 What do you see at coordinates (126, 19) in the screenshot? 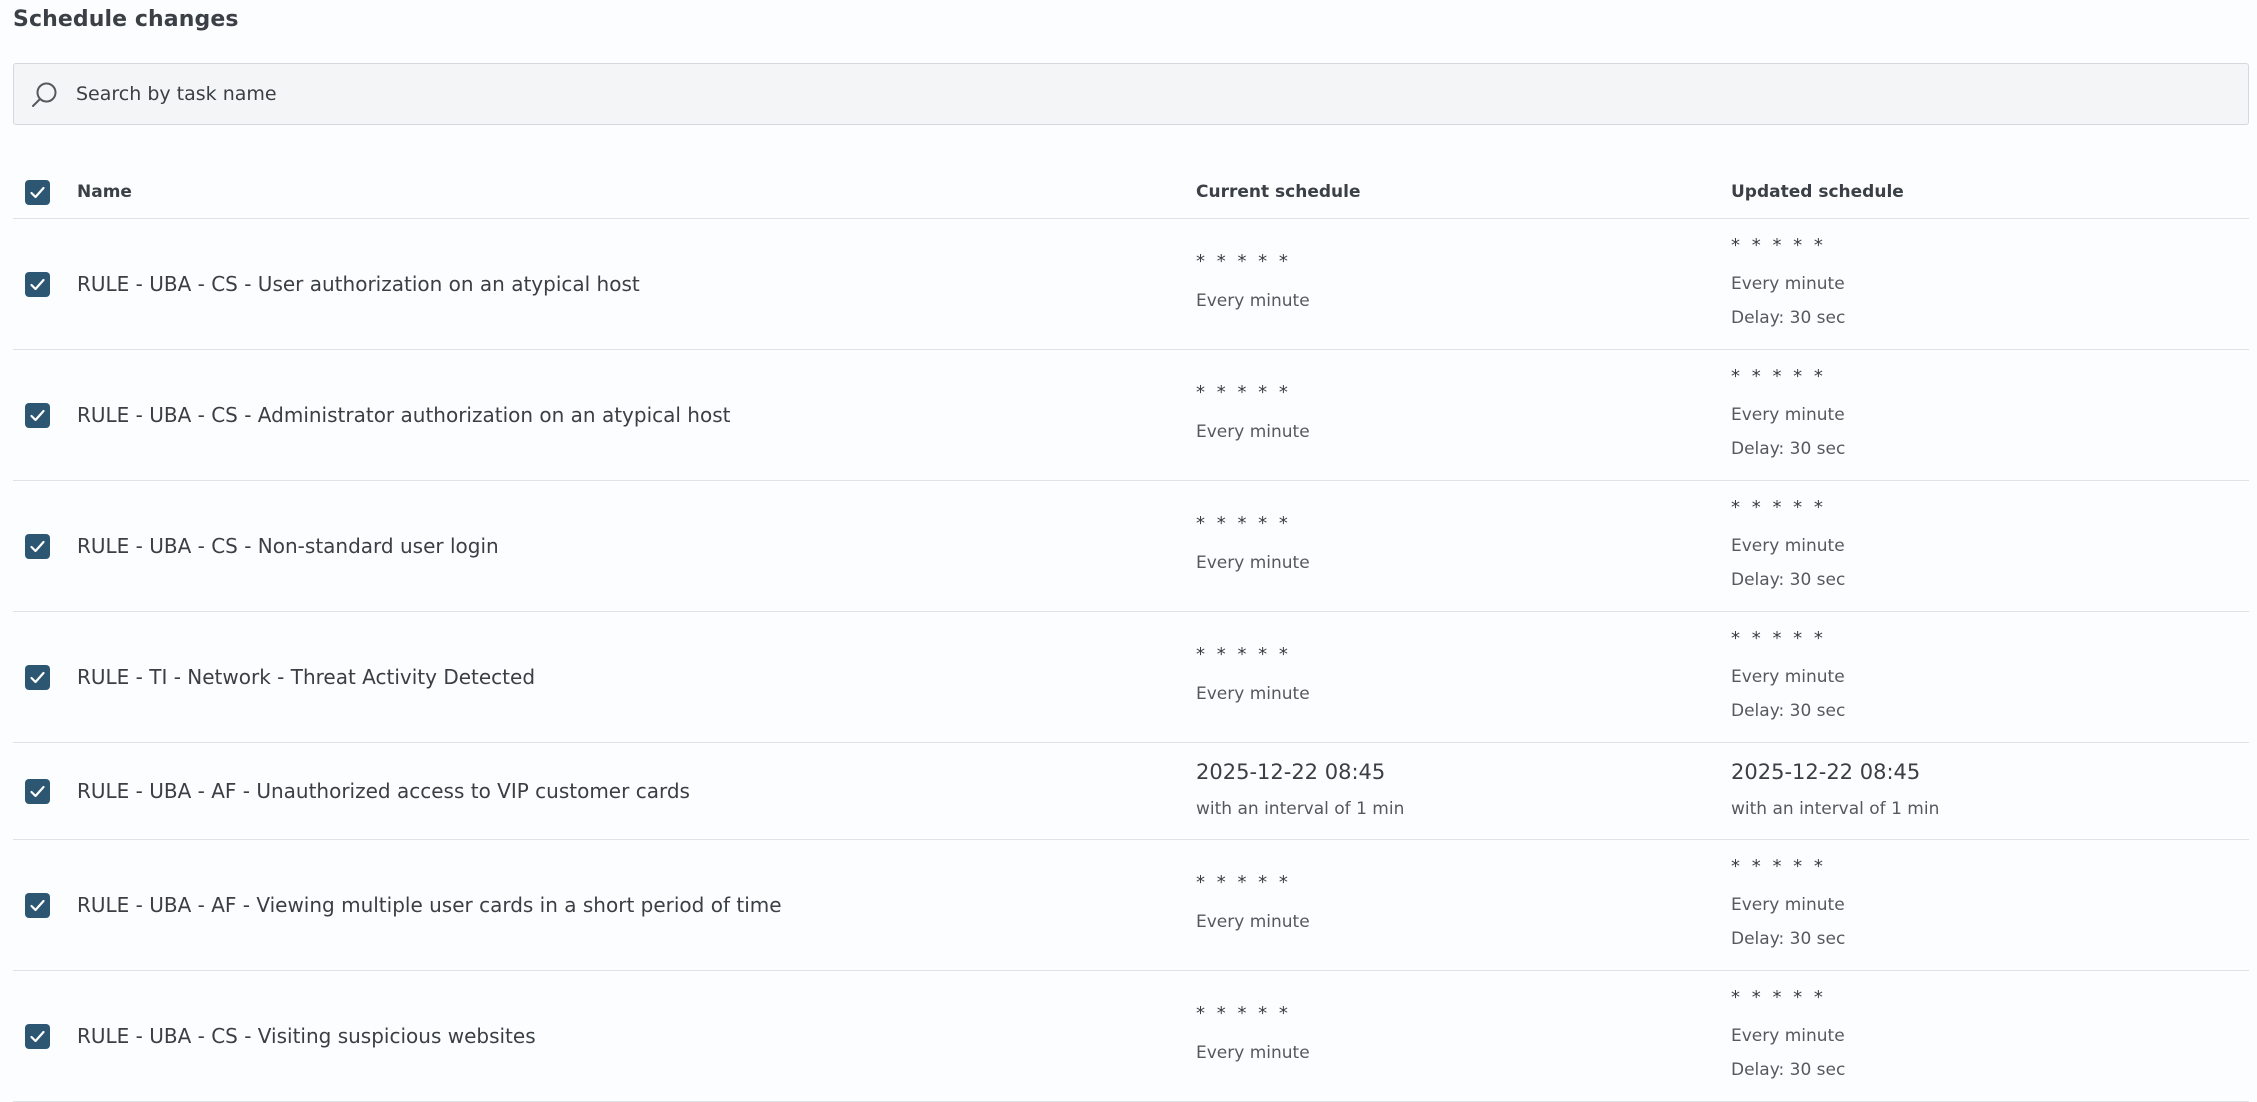
I see `page-title: Schedule changes` at bounding box center [126, 19].